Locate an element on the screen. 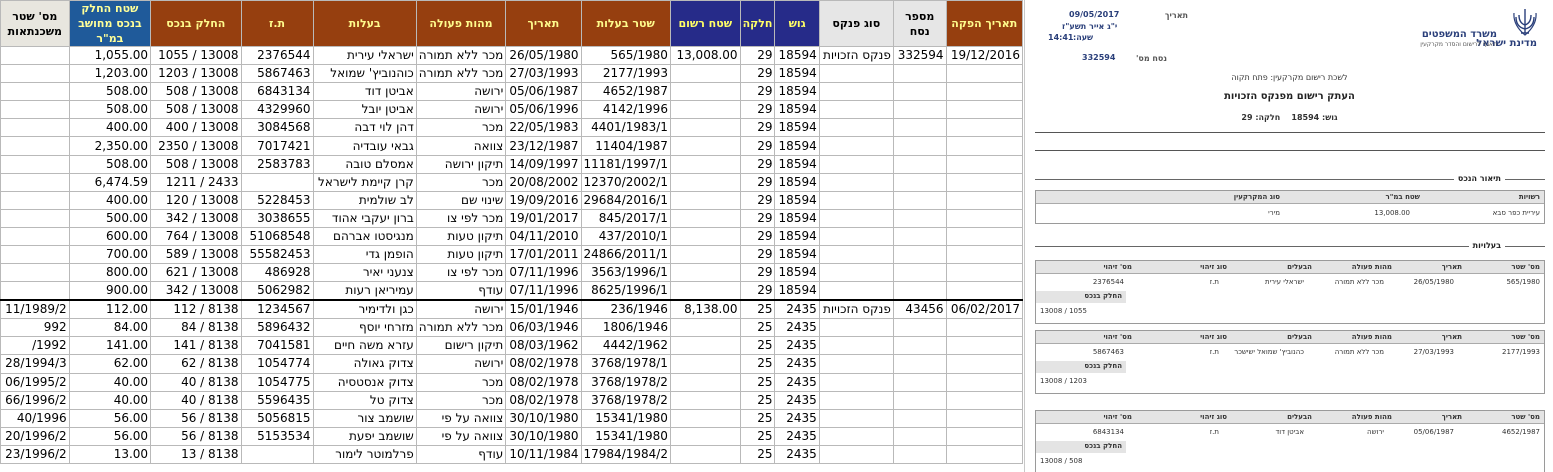 The height and width of the screenshot is (472, 1553). cell-share: 508 / 13008 is located at coordinates (196, 110).